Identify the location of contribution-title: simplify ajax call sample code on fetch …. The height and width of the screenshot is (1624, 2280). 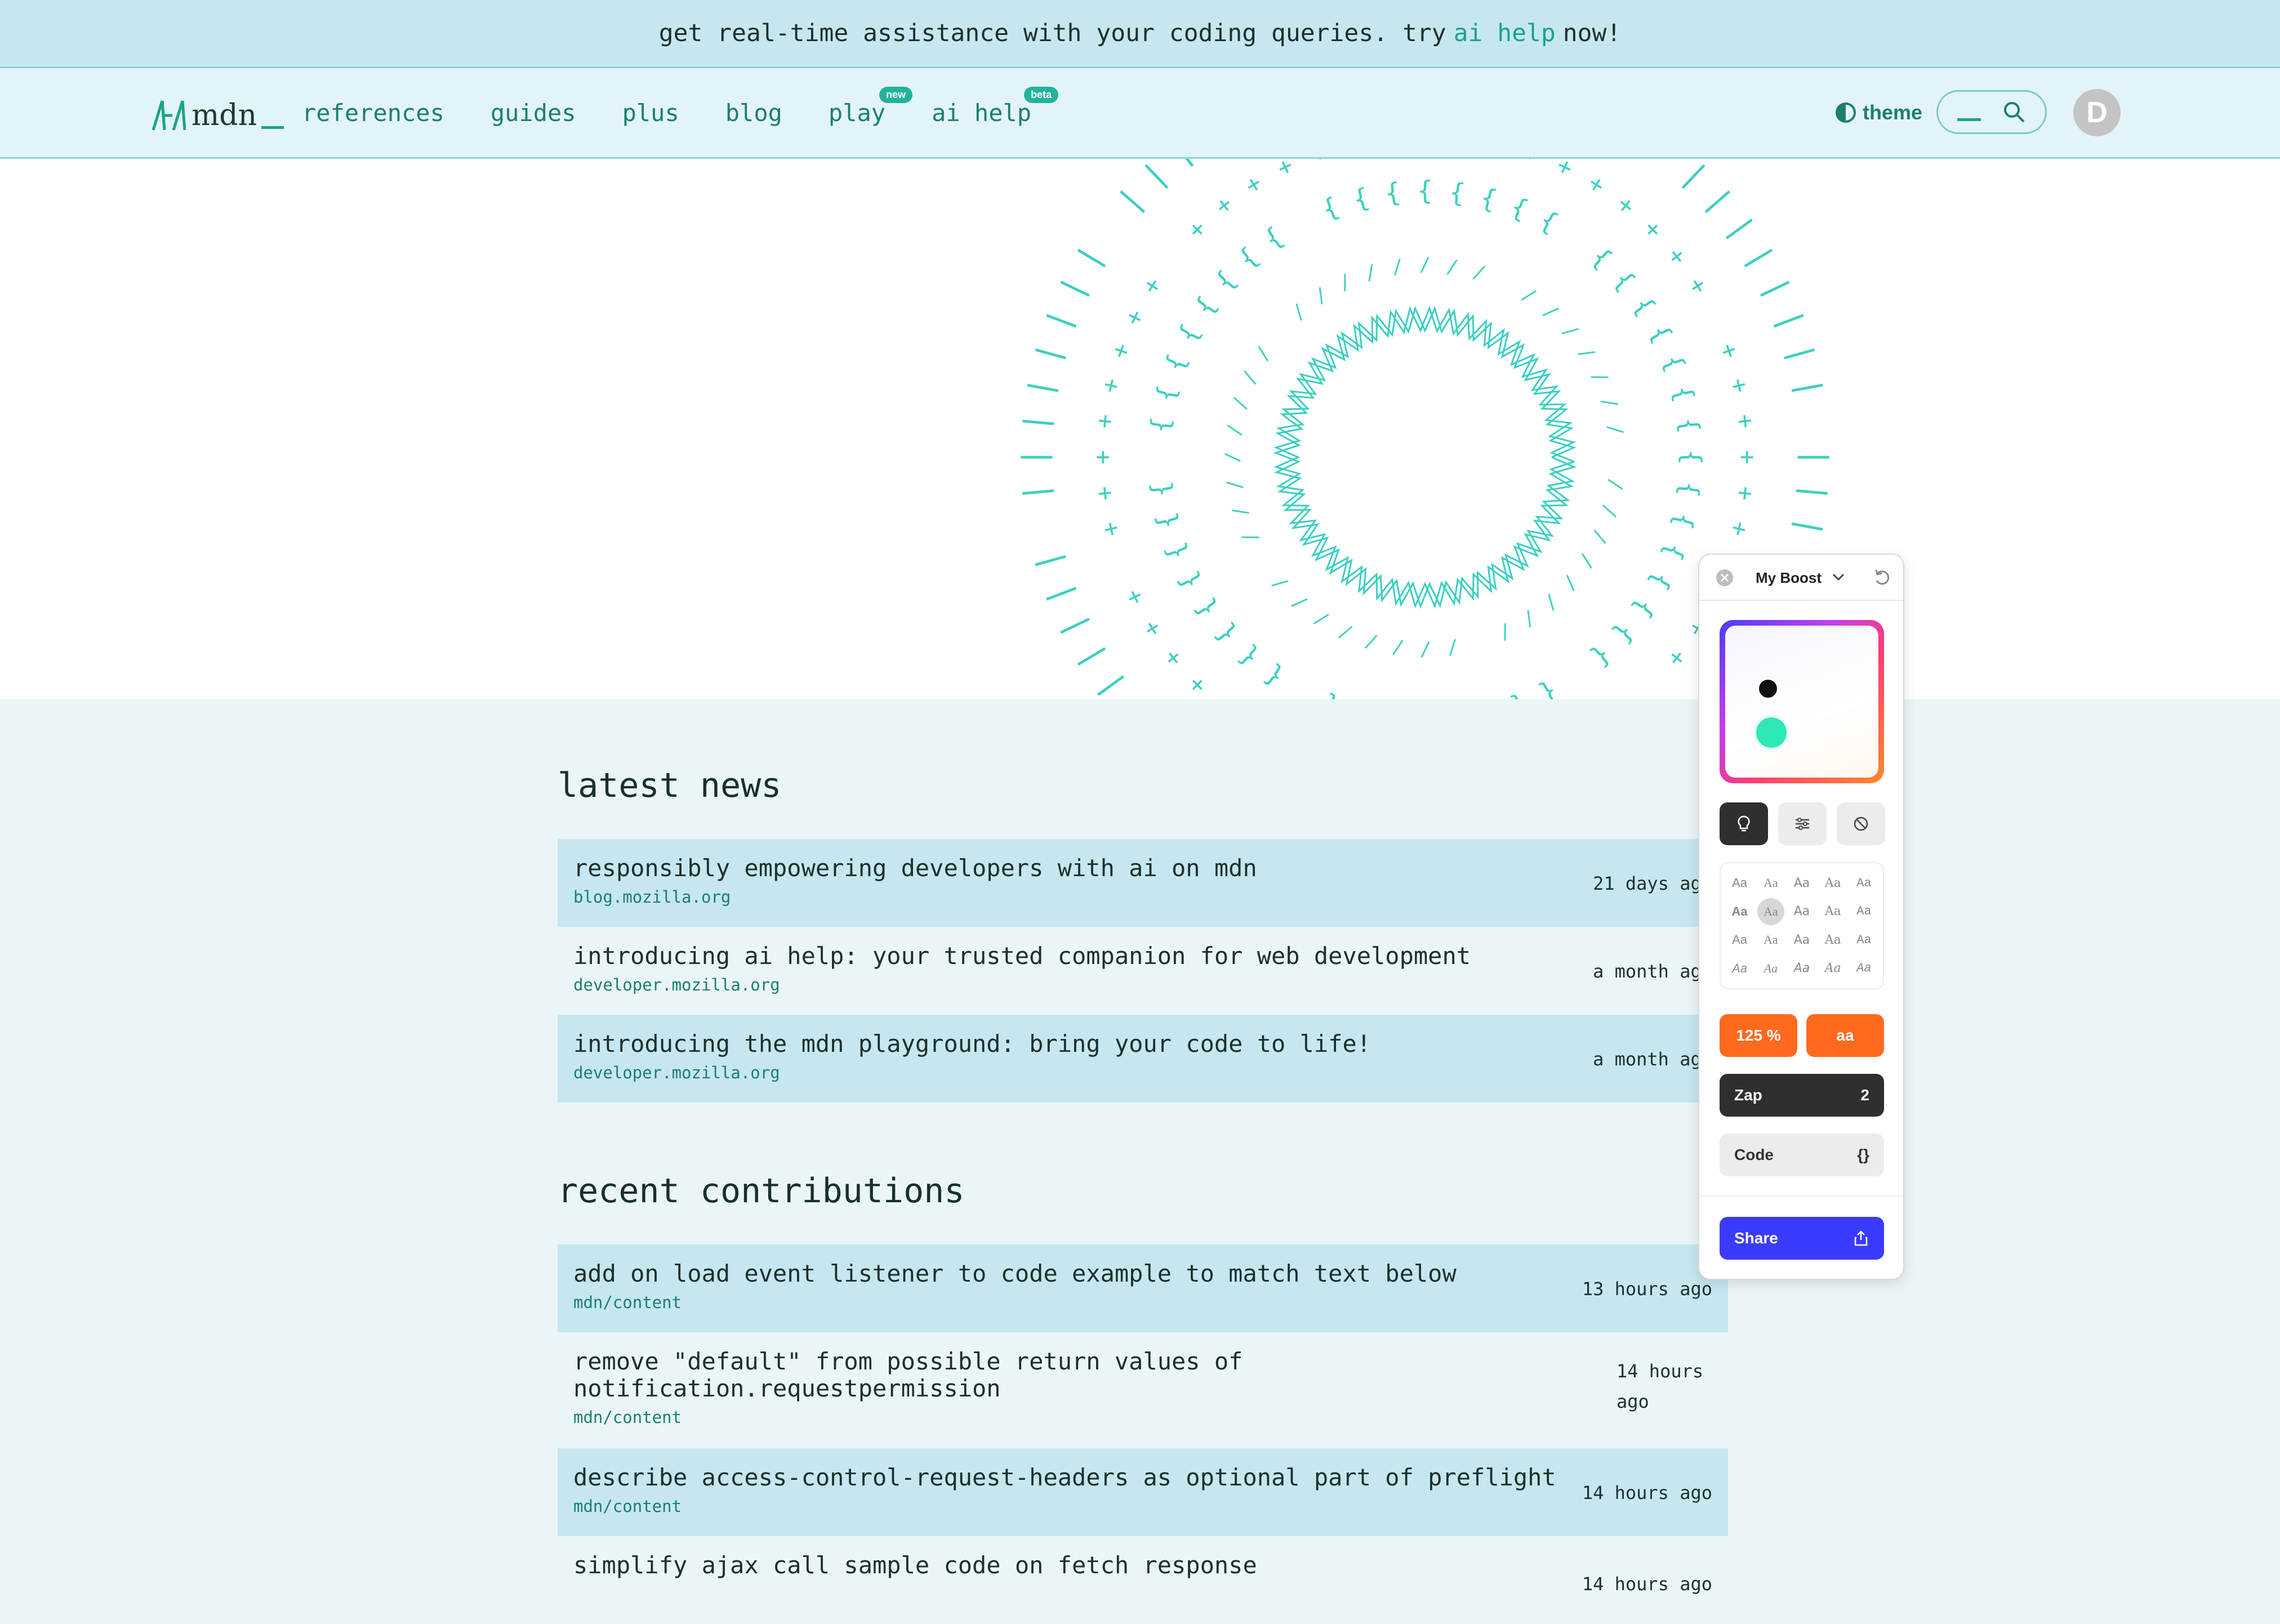
(1142, 1565).